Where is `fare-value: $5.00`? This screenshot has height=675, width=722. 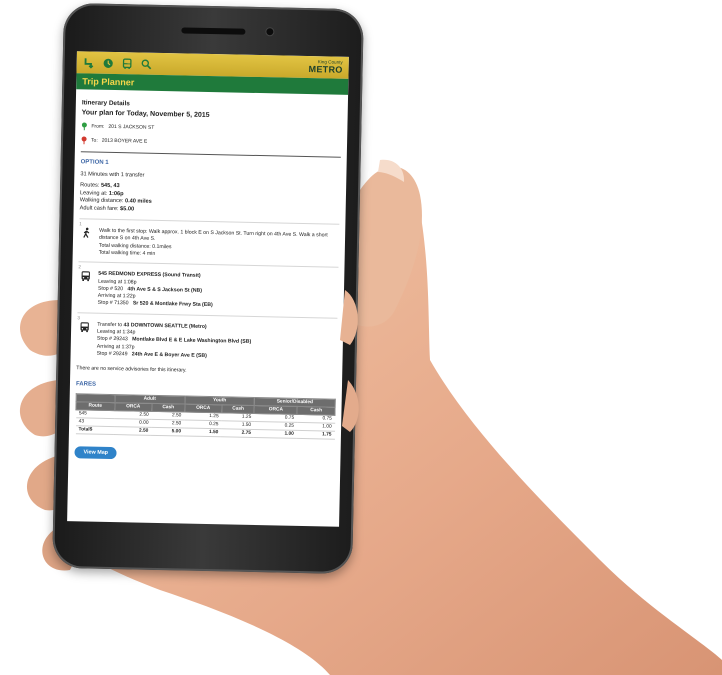 fare-value: $5.00 is located at coordinates (127, 209).